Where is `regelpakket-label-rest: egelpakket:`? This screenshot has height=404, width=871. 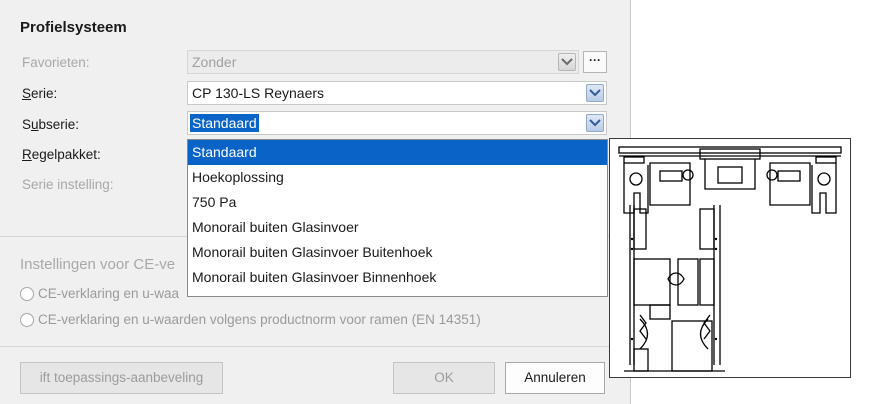
regelpakket-label-rest: egelpakket: is located at coordinates (66, 154).